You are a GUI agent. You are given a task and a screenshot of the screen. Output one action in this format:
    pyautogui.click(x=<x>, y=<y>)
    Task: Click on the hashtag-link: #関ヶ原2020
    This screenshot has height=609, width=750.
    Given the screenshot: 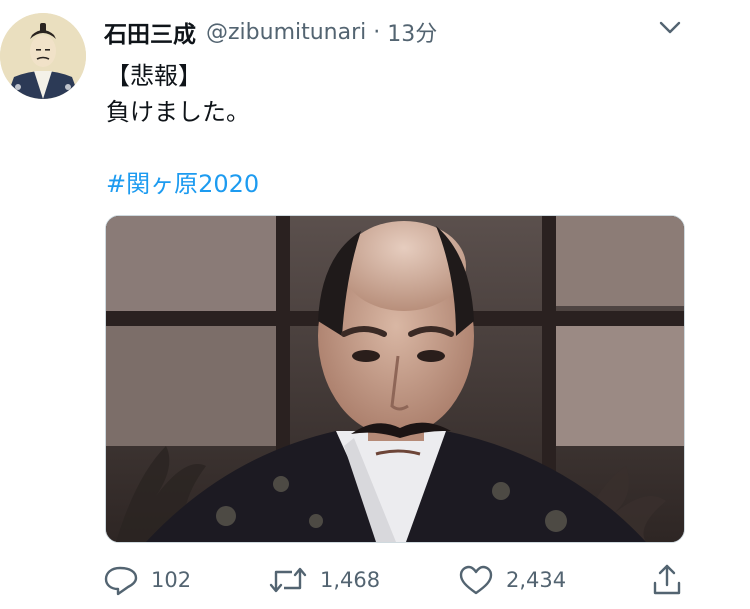 What is the action you would take?
    pyautogui.click(x=182, y=181)
    